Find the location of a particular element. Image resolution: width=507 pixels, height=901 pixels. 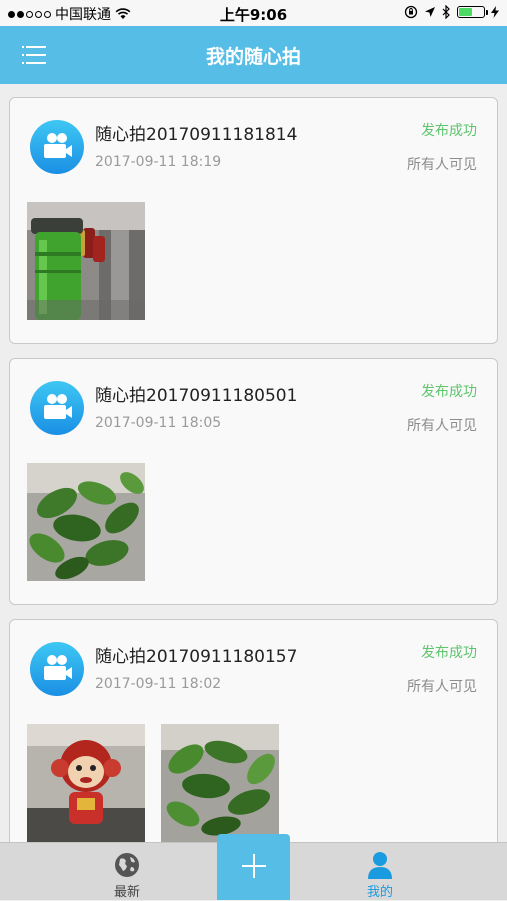

status-bar: 中国联通 上午9:06 is located at coordinates (253, 13).